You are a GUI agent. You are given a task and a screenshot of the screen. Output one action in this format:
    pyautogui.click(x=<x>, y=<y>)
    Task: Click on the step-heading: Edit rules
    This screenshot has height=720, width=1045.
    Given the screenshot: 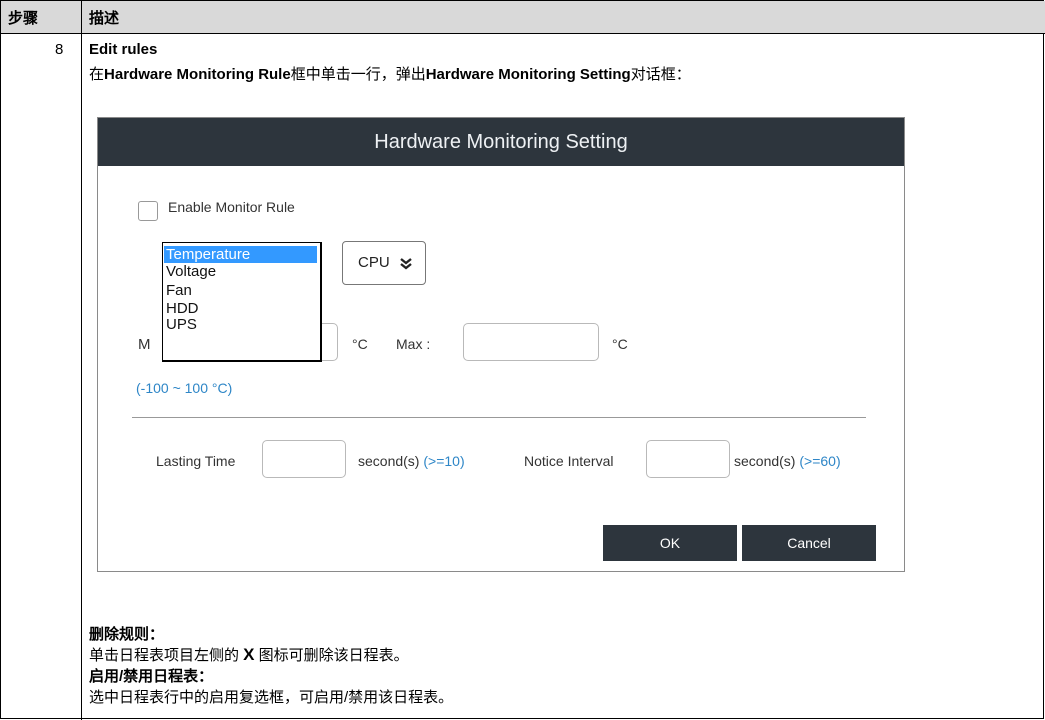 What is the action you would take?
    pyautogui.click(x=123, y=49)
    